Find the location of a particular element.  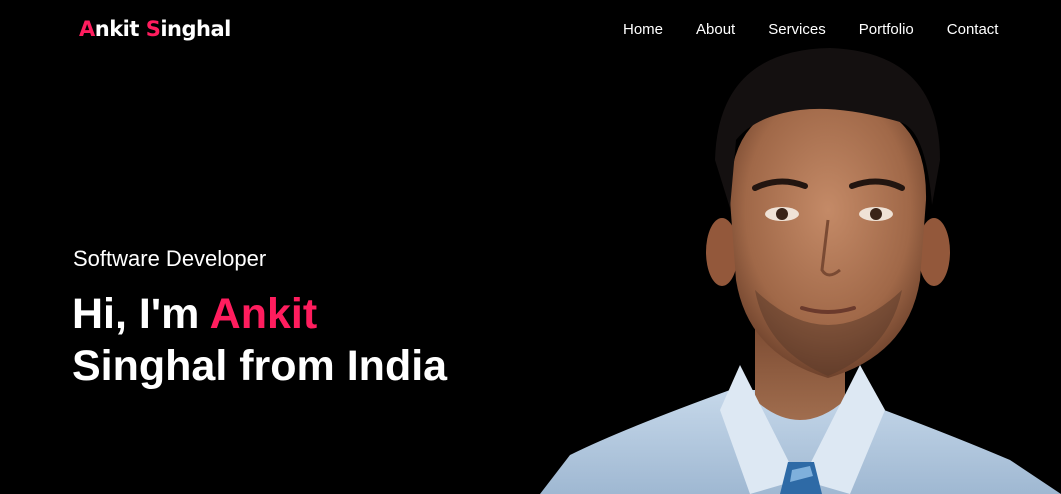

hero-title-line2: Singhal from India is located at coordinates (260, 366).